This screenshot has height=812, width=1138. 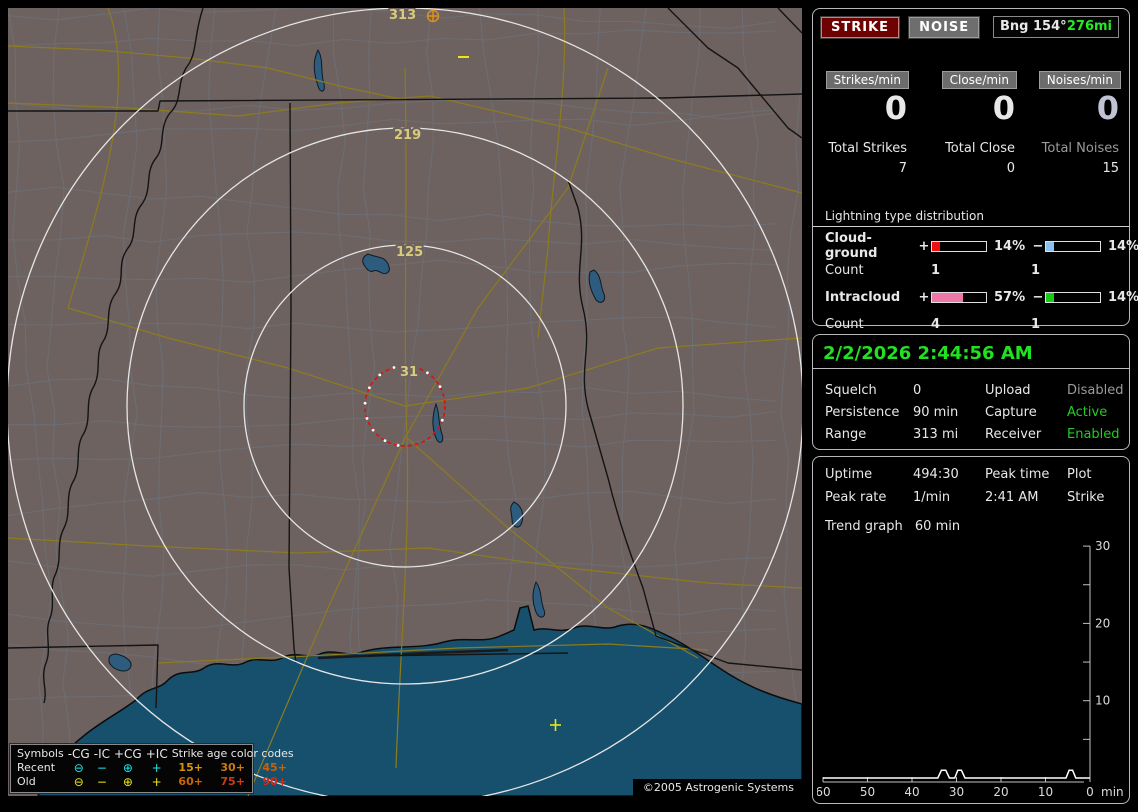 What do you see at coordinates (1056, 27) in the screenshot?
I see `bearing-readout: Bng 154° 276mi` at bounding box center [1056, 27].